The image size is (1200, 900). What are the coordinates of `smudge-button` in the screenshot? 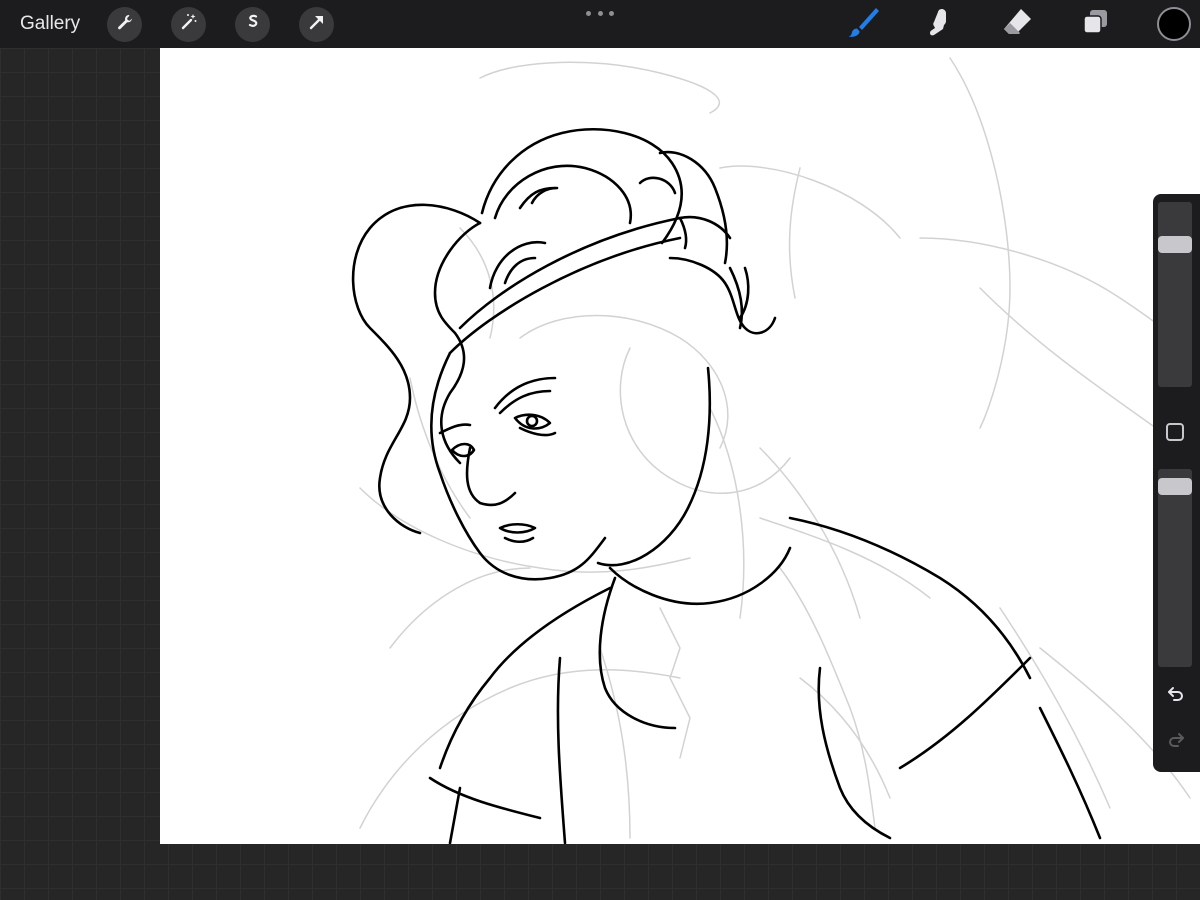 It's located at (939, 24).